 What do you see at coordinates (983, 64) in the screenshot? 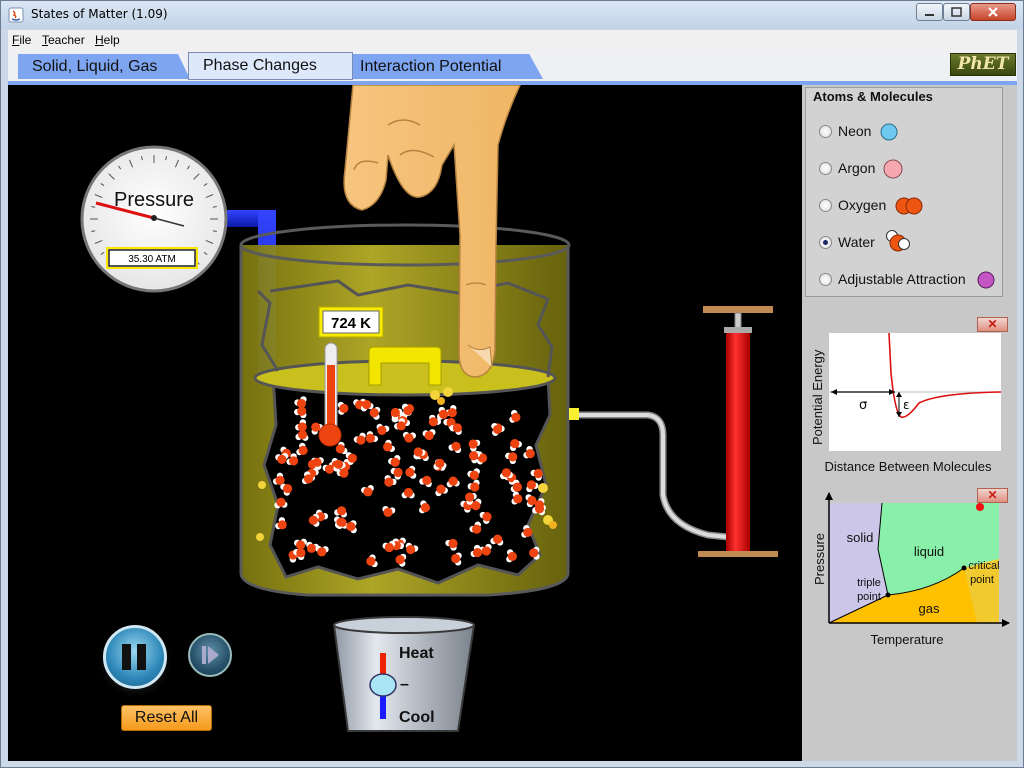
I see `phet-logo: PhET` at bounding box center [983, 64].